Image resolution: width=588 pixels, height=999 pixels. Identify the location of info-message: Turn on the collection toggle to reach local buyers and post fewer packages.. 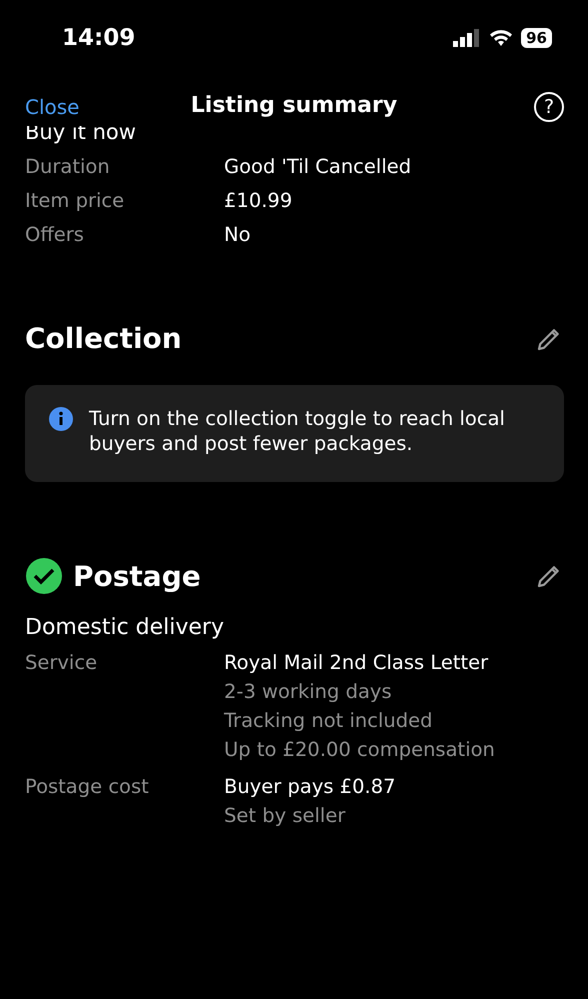
(297, 431).